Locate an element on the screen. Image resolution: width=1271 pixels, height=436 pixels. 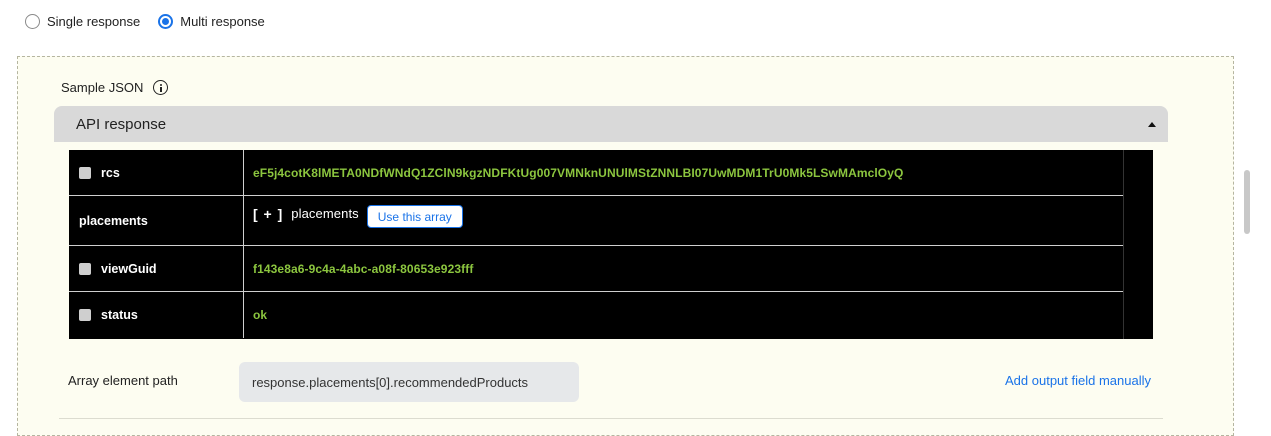
api-response-accordion: API response is located at coordinates (611, 124).